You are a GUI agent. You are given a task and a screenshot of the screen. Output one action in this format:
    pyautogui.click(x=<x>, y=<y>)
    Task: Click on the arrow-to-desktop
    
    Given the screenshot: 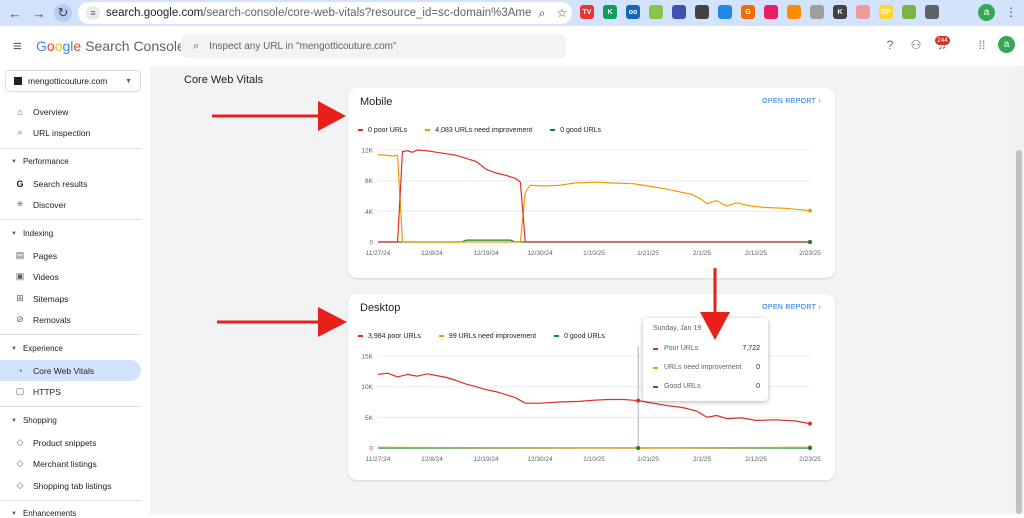 What is the action you would take?
    pyautogui.click(x=282, y=322)
    